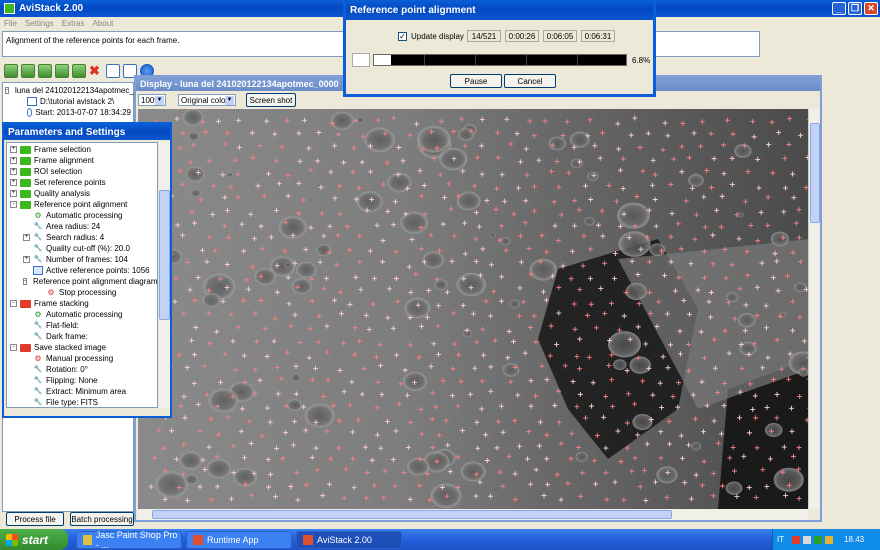 This screenshot has width=880, height=550. What do you see at coordinates (83, 226) in the screenshot?
I see `parameter-item: 🔧 Area radius: 24` at bounding box center [83, 226].